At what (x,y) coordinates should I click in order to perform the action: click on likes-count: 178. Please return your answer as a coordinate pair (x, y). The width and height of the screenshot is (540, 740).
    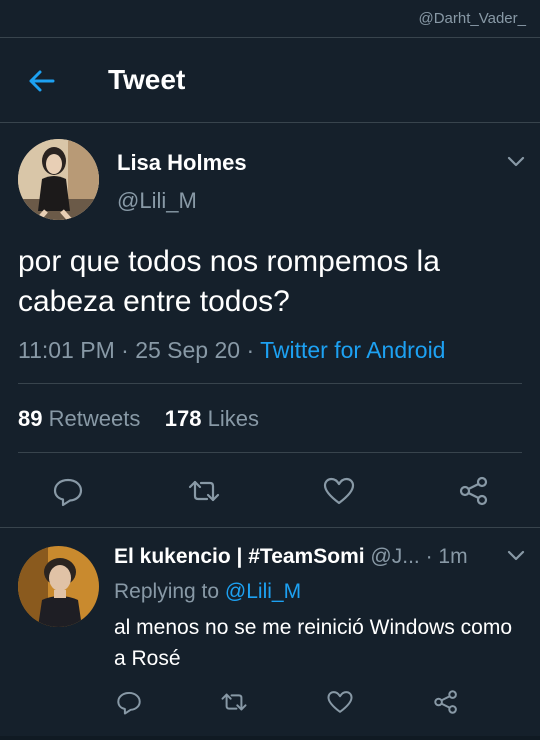
    Looking at the image, I should click on (183, 418).